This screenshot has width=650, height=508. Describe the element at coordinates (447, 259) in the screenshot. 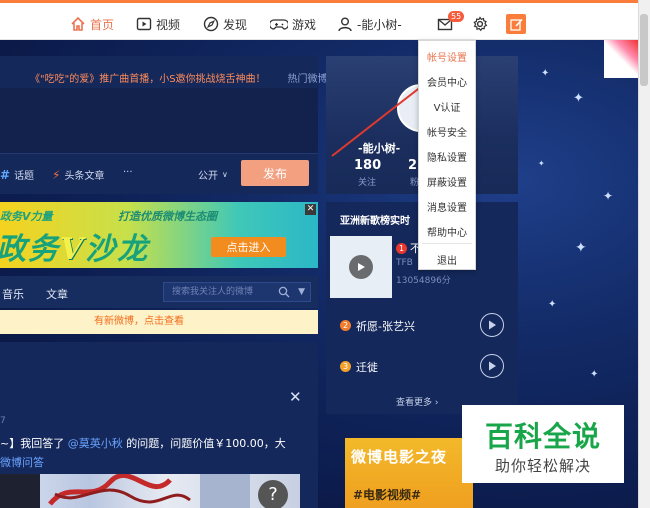

I see `menu-item-logout: 退出` at that location.